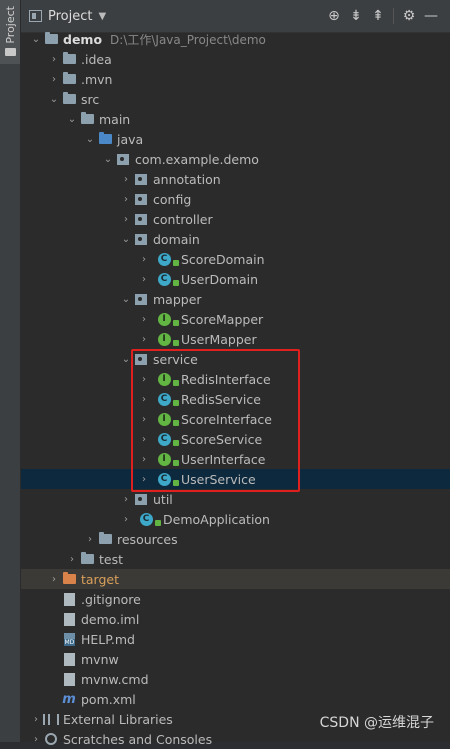 Image resolution: width=450 pixels, height=749 pixels. I want to click on tree-row: ⌄ java, so click(235, 139).